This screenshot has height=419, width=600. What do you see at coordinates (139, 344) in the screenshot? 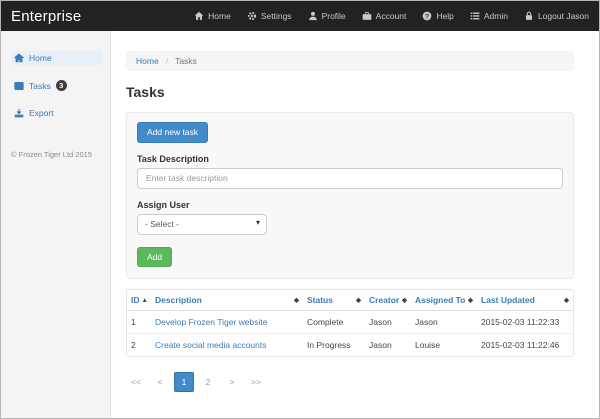
I see `cell-id: 2` at bounding box center [139, 344].